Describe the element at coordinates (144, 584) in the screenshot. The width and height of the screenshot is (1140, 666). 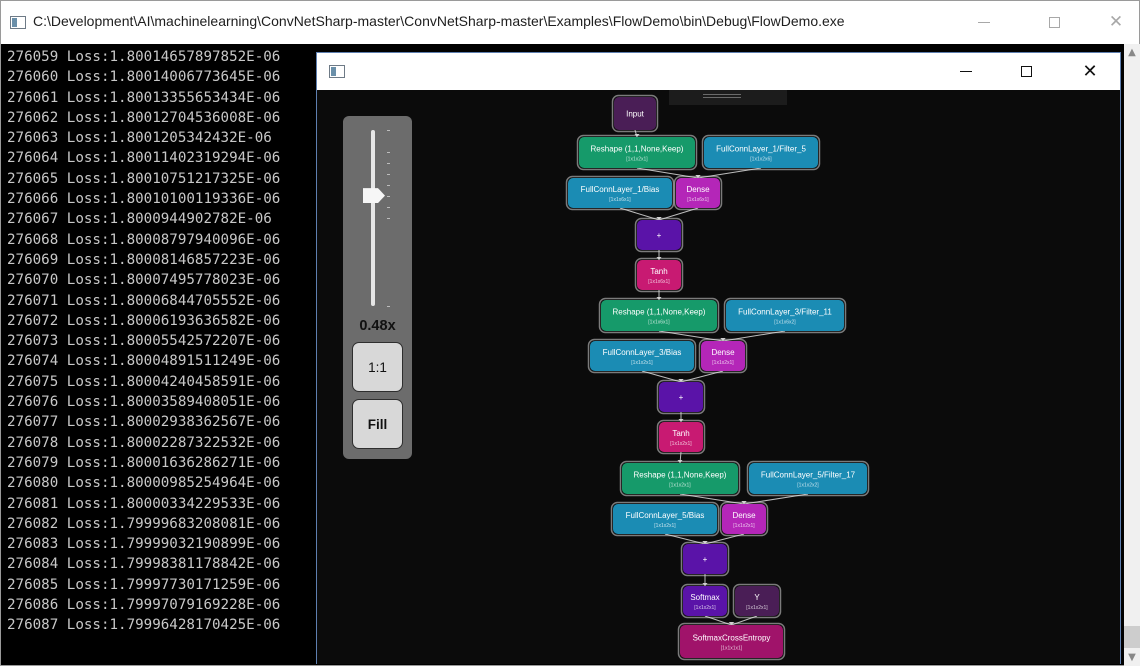
I see `console-line: 276085 Loss:1.79997730171259E-06` at that location.